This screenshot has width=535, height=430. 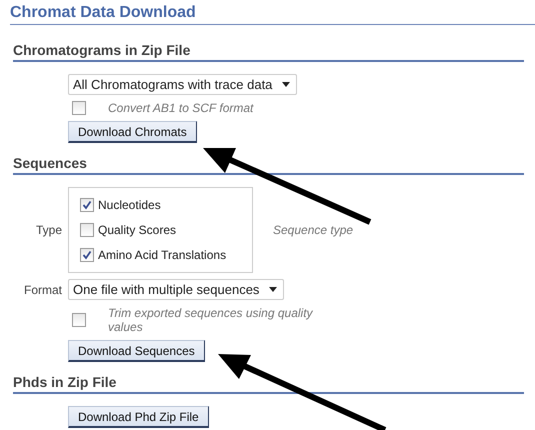 What do you see at coordinates (48, 230) in the screenshot?
I see `field-label: Type` at bounding box center [48, 230].